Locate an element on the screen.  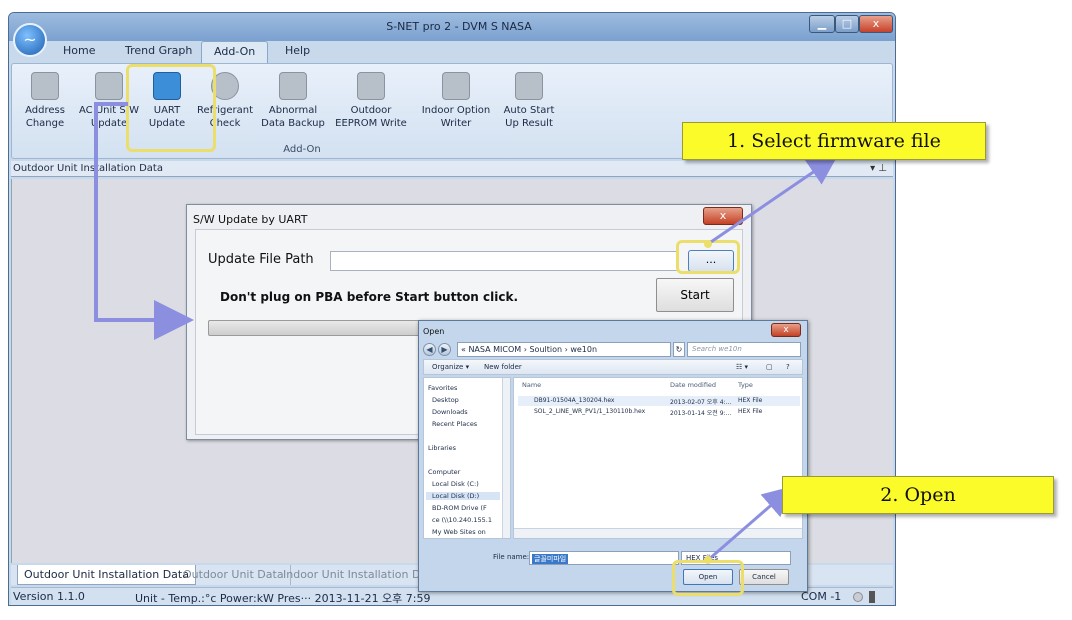
file-name-input: 글꼴미파일 is located at coordinates (604, 558).